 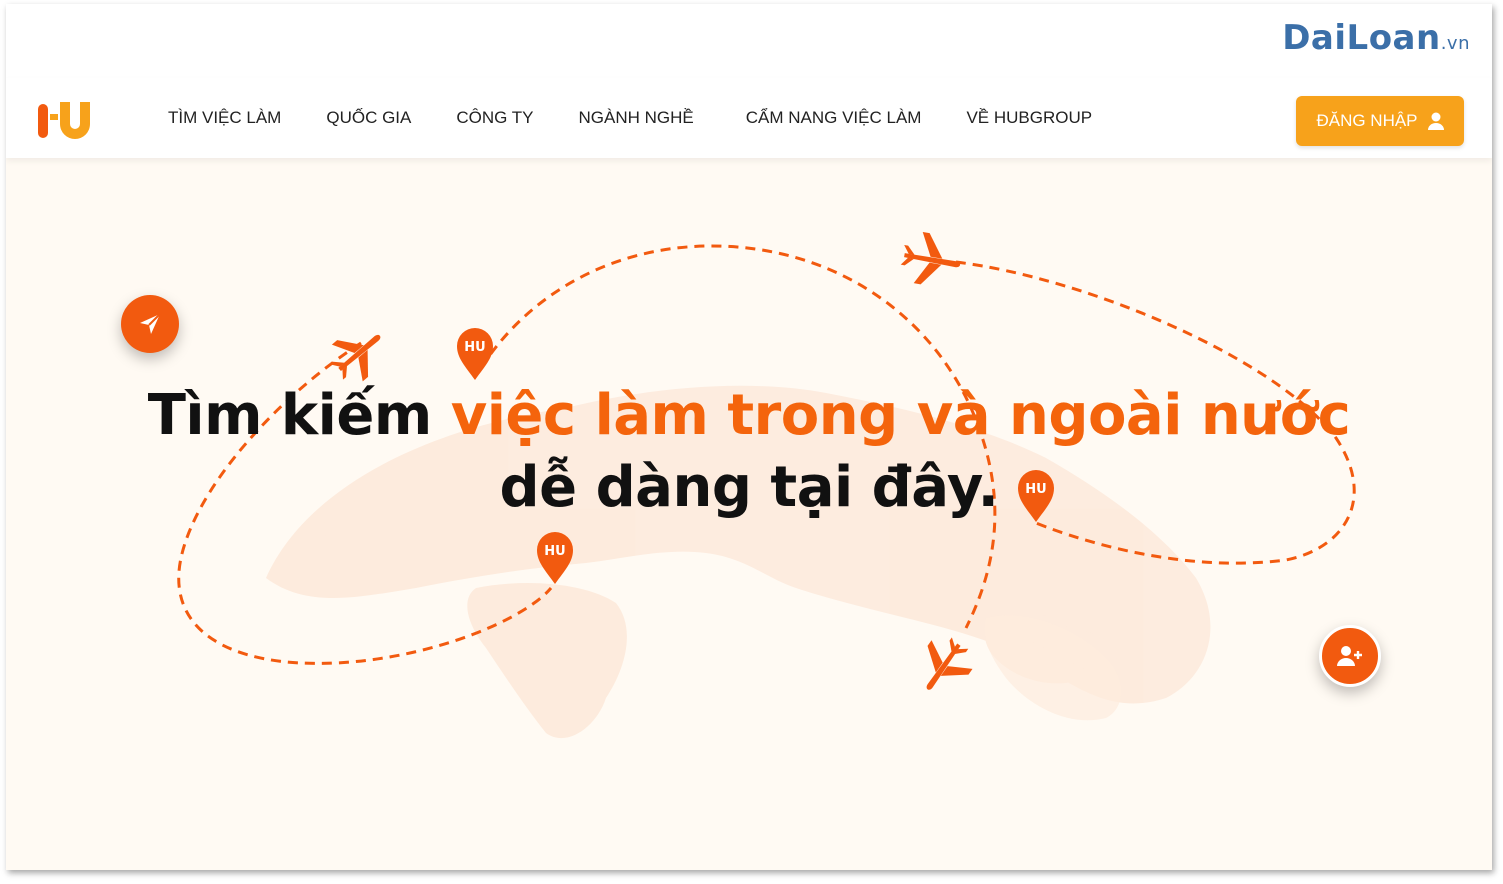 What do you see at coordinates (834, 118) in the screenshot?
I see `nav-career-guide: CẨM NANG VIỆC LÀM` at bounding box center [834, 118].